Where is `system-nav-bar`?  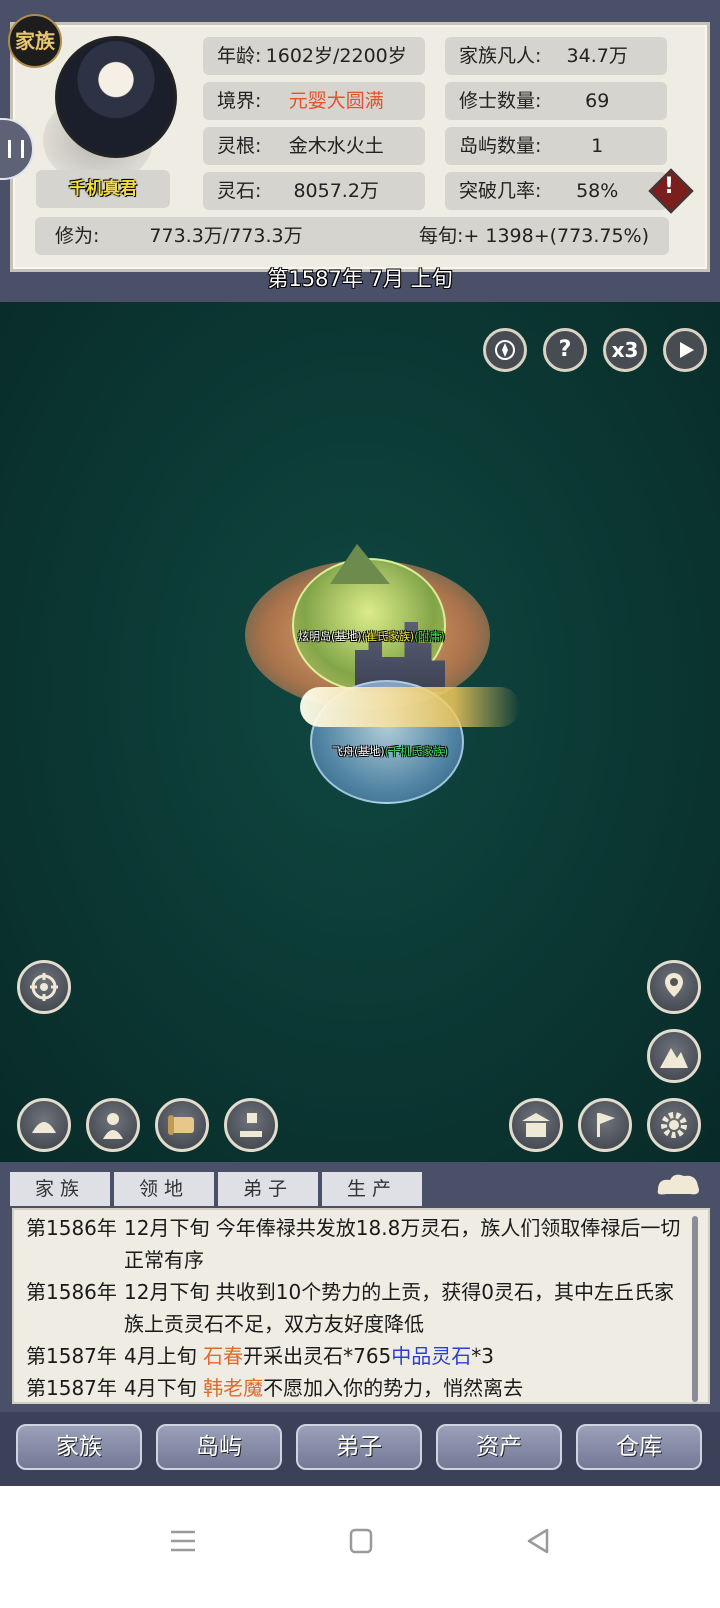 system-nav-bar is located at coordinates (360, 1547).